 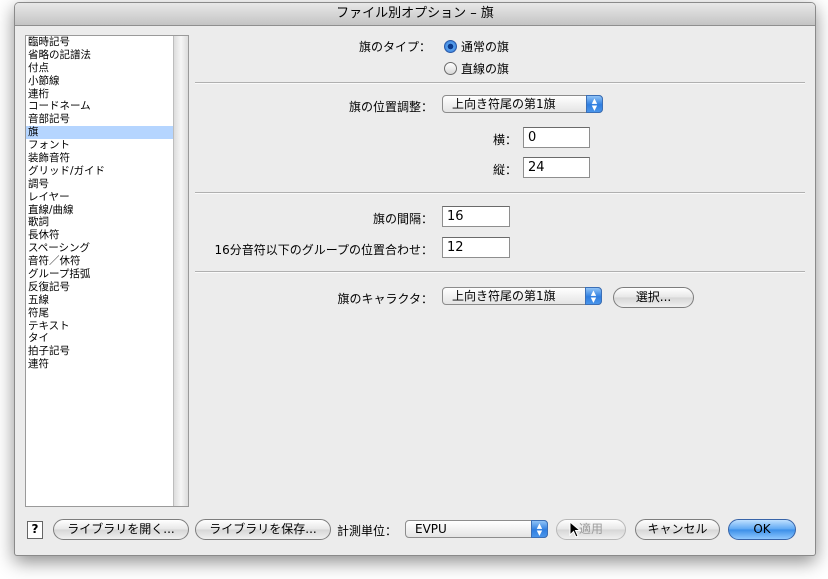 What do you see at coordinates (100, 300) in the screenshot?
I see `category-item: 五線` at bounding box center [100, 300].